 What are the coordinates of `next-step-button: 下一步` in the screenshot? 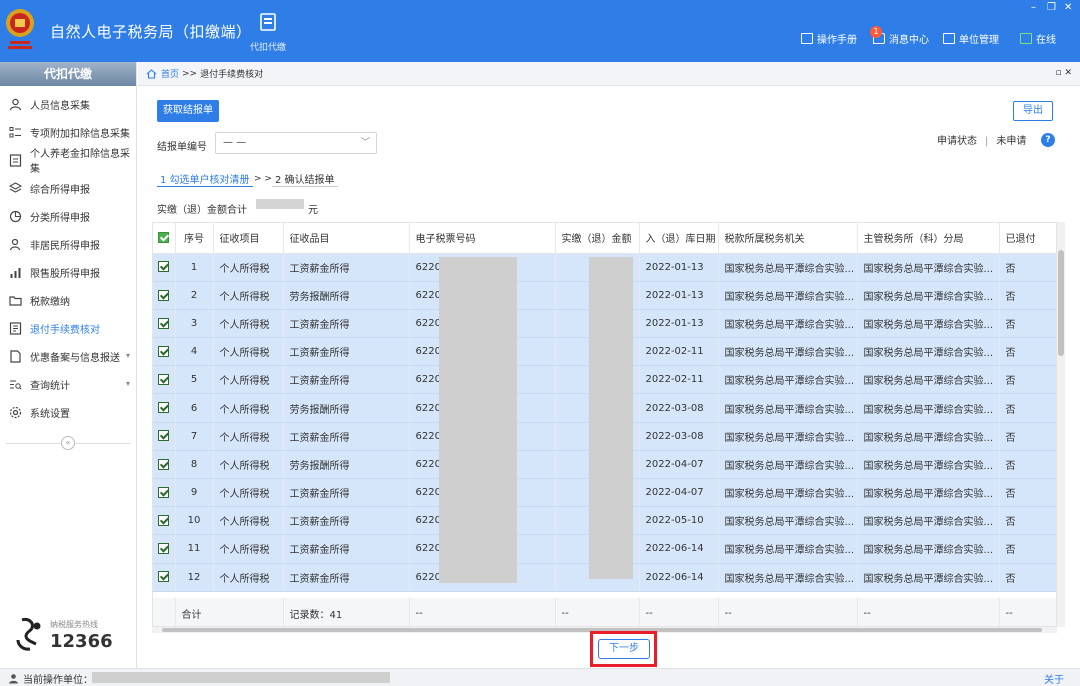 It's located at (624, 649).